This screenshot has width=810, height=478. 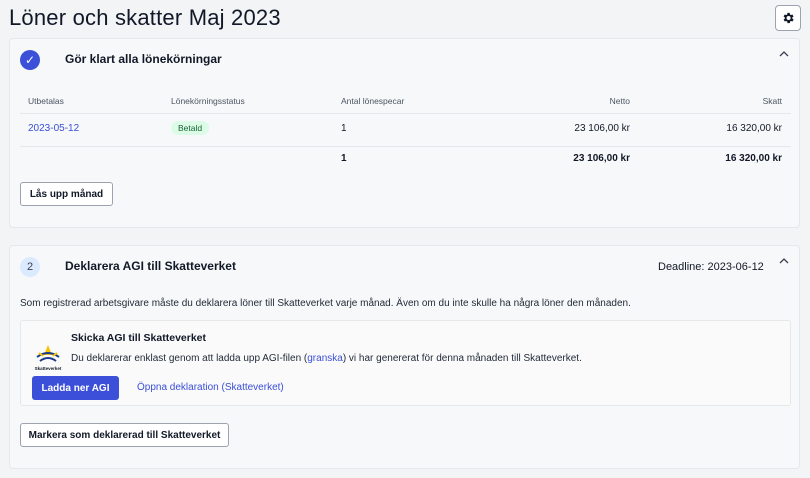 What do you see at coordinates (344, 128) in the screenshot?
I see `payslip-count: 1` at bounding box center [344, 128].